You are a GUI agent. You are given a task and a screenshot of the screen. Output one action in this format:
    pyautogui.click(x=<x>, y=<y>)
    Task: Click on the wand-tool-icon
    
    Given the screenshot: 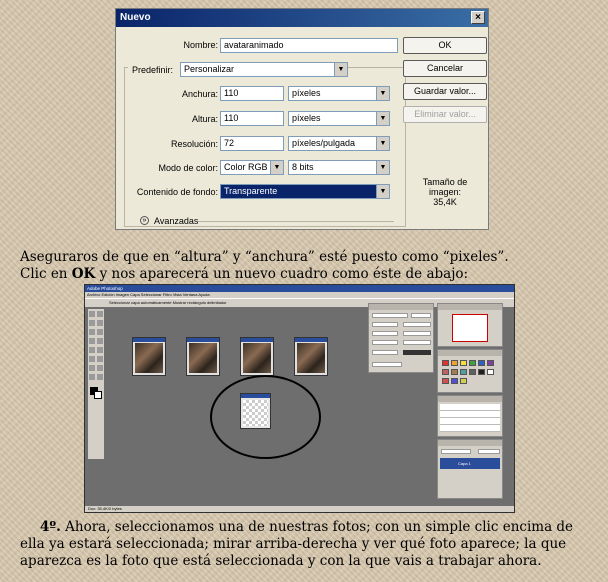 What is the action you would take?
    pyautogui.click(x=100, y=323)
    